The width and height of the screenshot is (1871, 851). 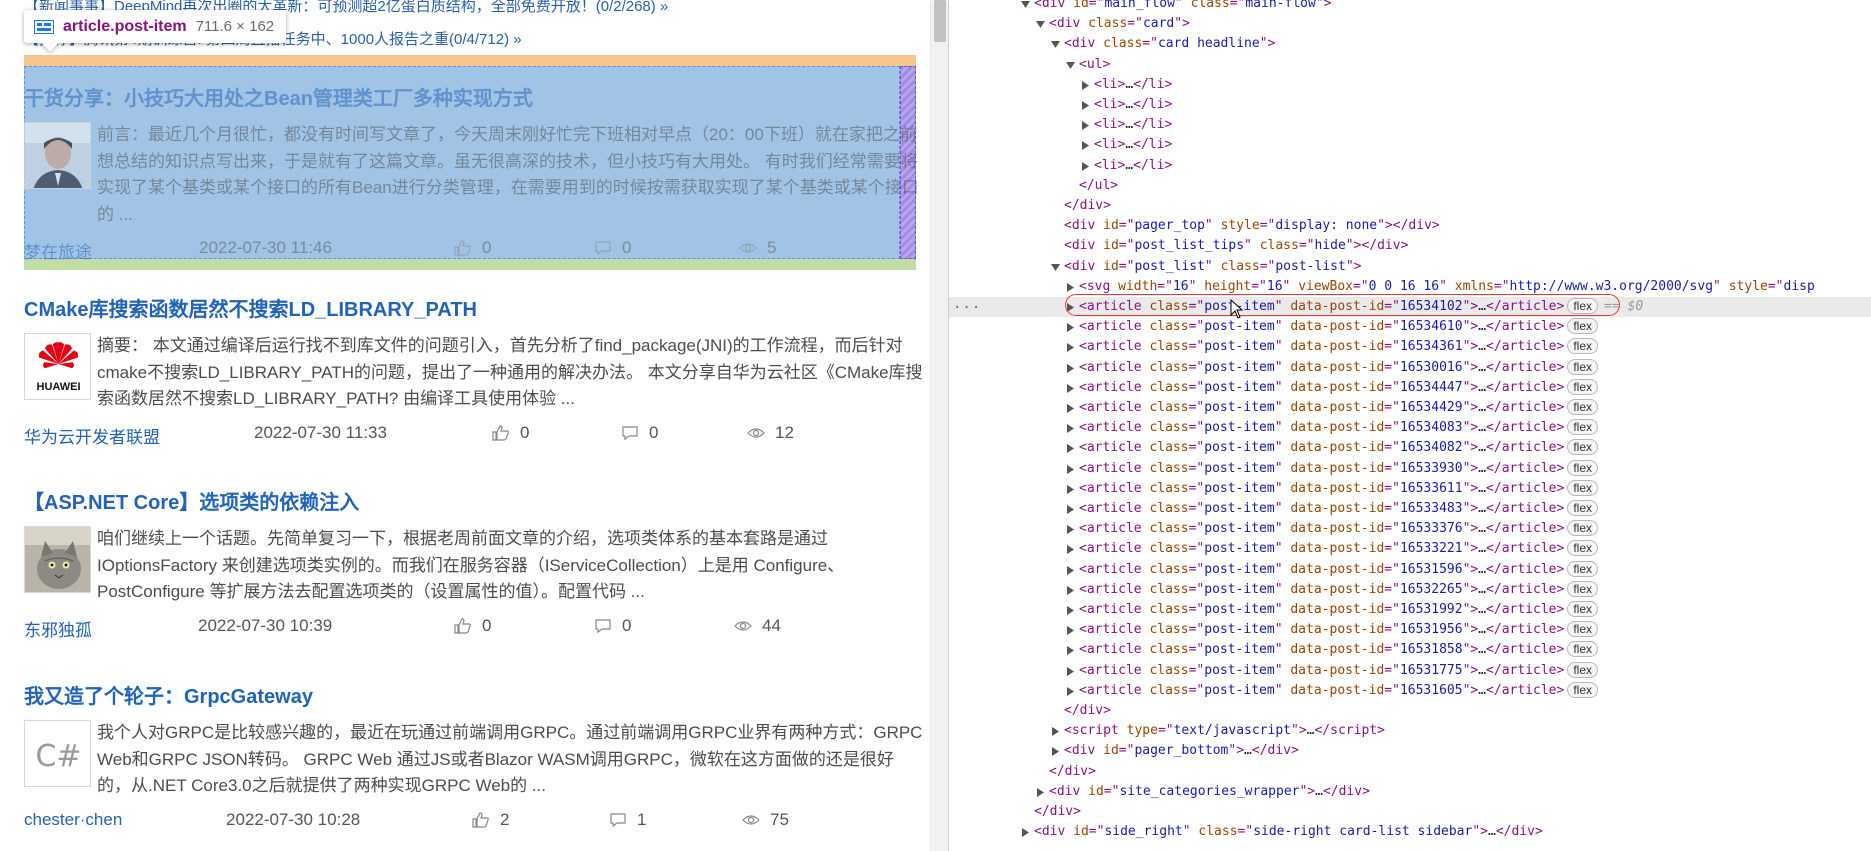 What do you see at coordinates (967, 308) in the screenshot?
I see `gutter-more-dots: ···` at bounding box center [967, 308].